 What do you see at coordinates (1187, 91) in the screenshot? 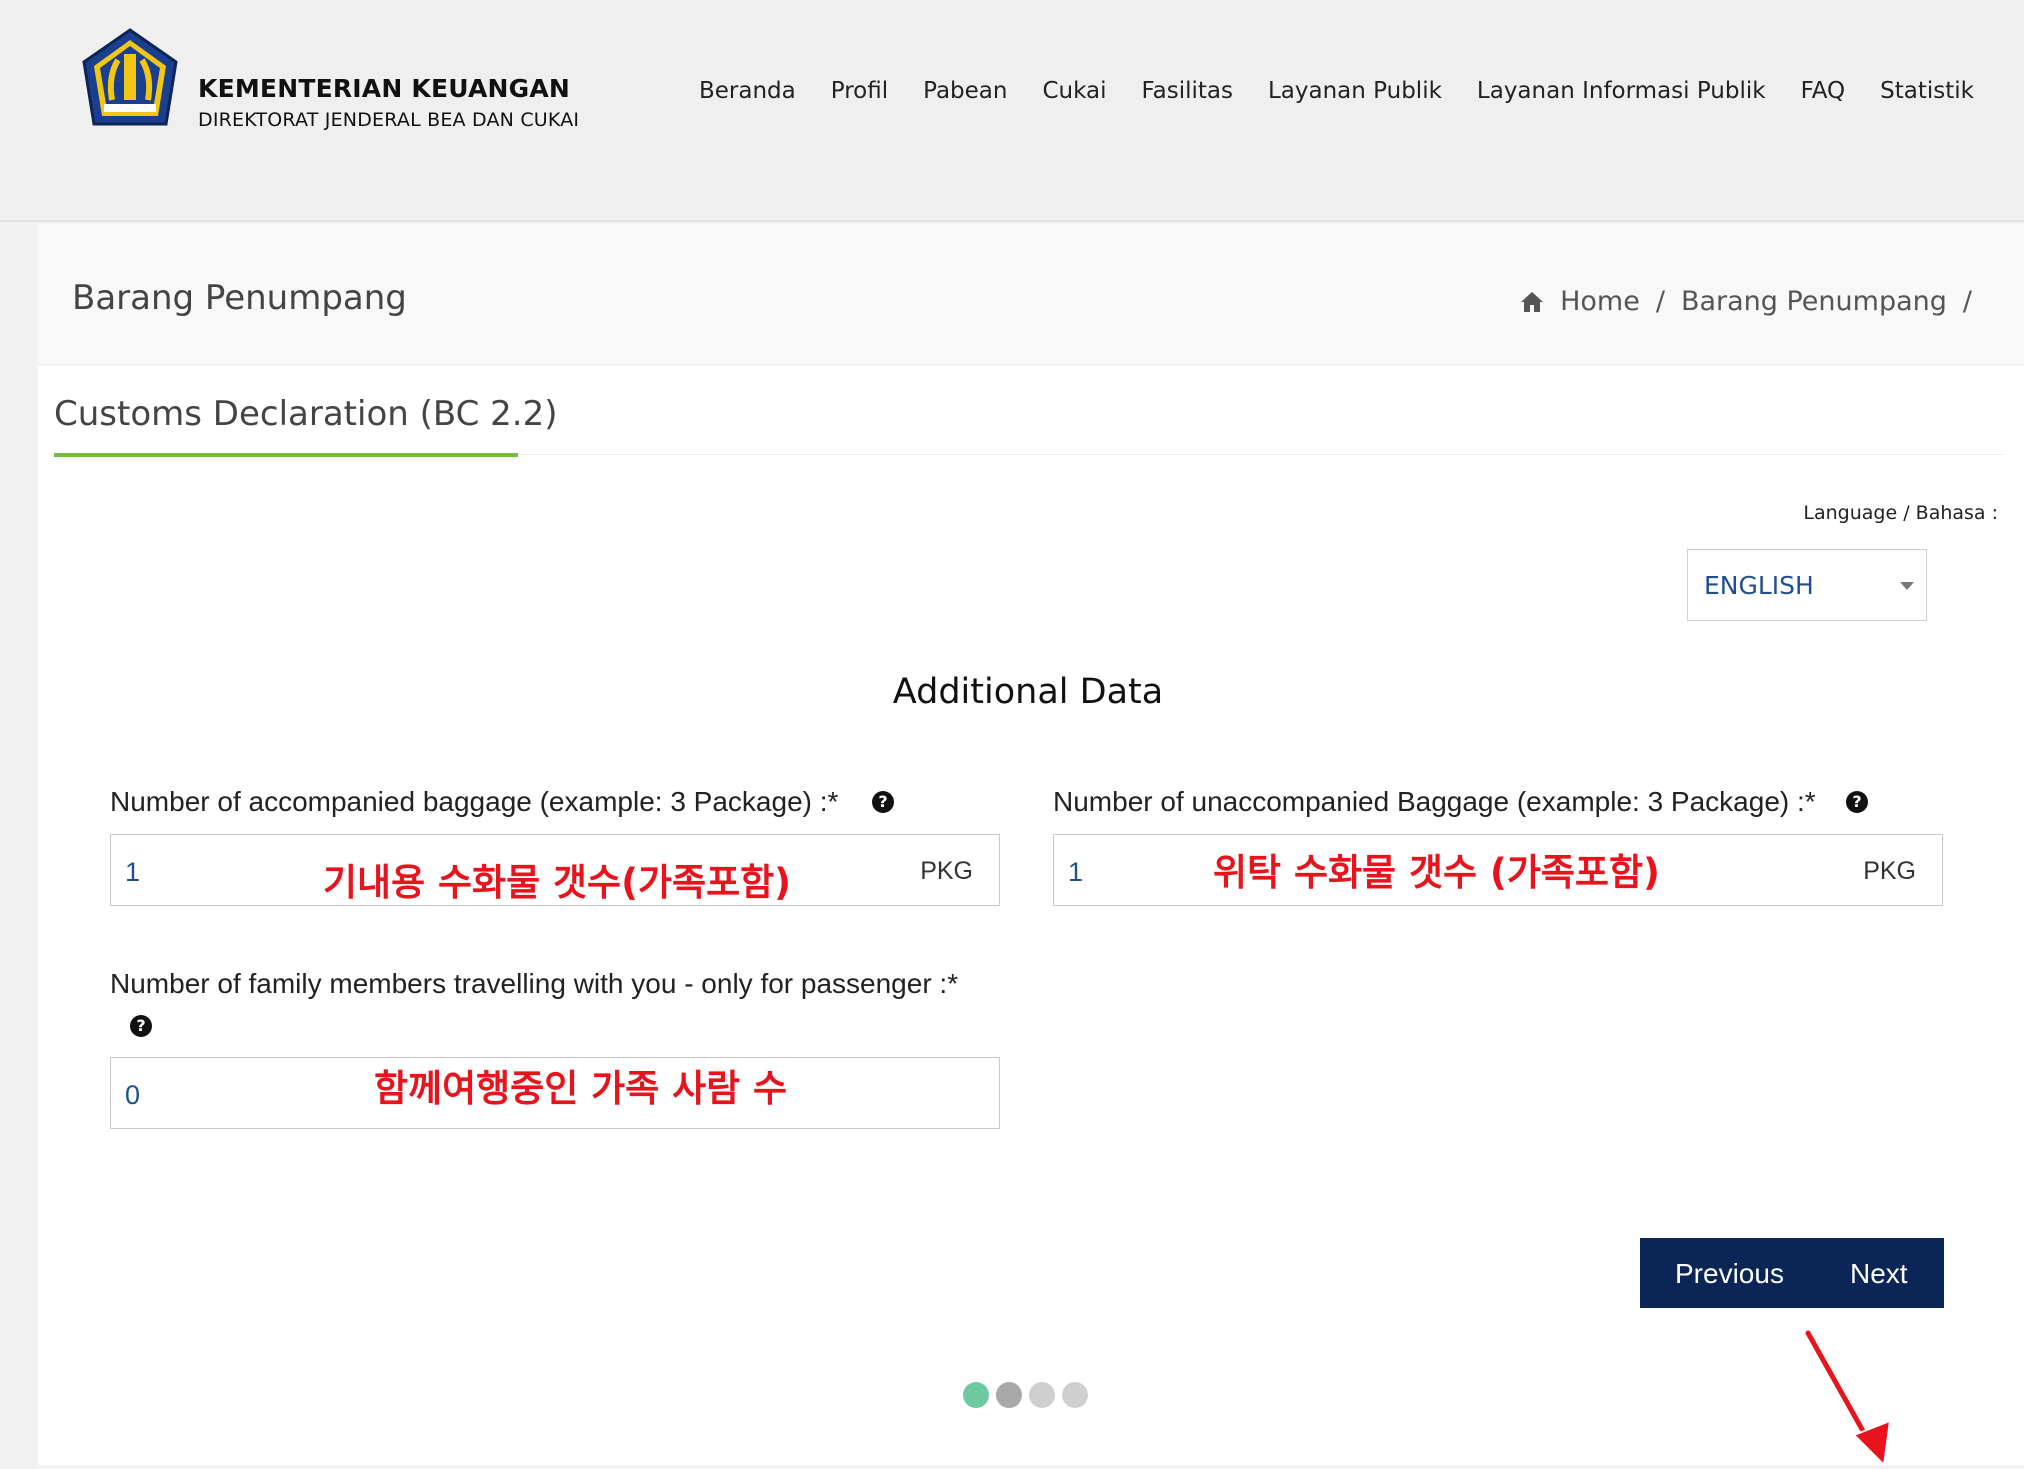
I see `nav-fasilitas: Fasilitas` at bounding box center [1187, 91].